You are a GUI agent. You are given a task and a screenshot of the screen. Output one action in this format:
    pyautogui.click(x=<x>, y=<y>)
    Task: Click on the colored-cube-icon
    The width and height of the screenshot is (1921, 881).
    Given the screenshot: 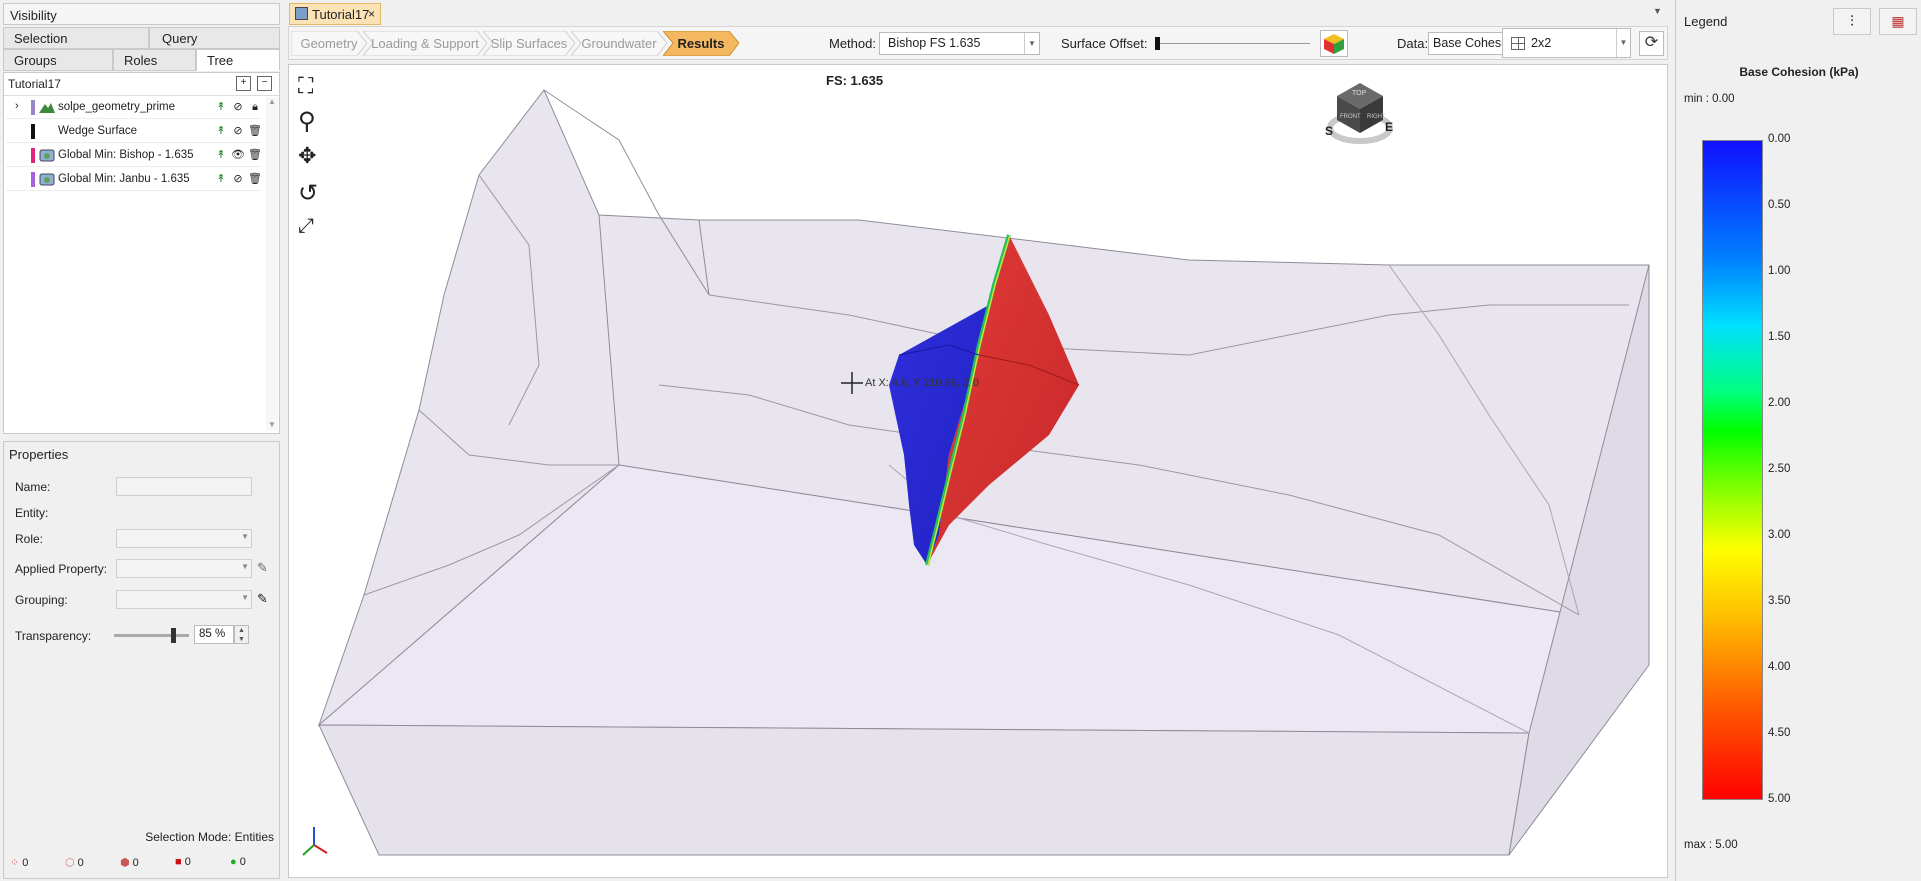 What is the action you would take?
    pyautogui.click(x=1334, y=44)
    